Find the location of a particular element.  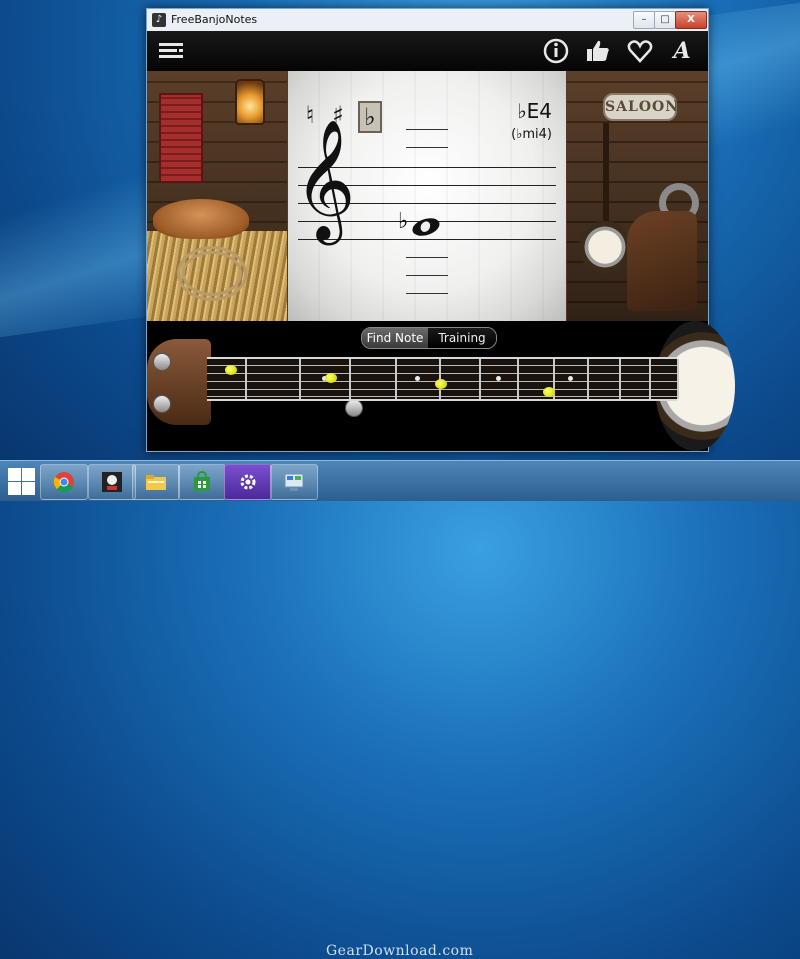

cowboy-hat-image is located at coordinates (201, 219).